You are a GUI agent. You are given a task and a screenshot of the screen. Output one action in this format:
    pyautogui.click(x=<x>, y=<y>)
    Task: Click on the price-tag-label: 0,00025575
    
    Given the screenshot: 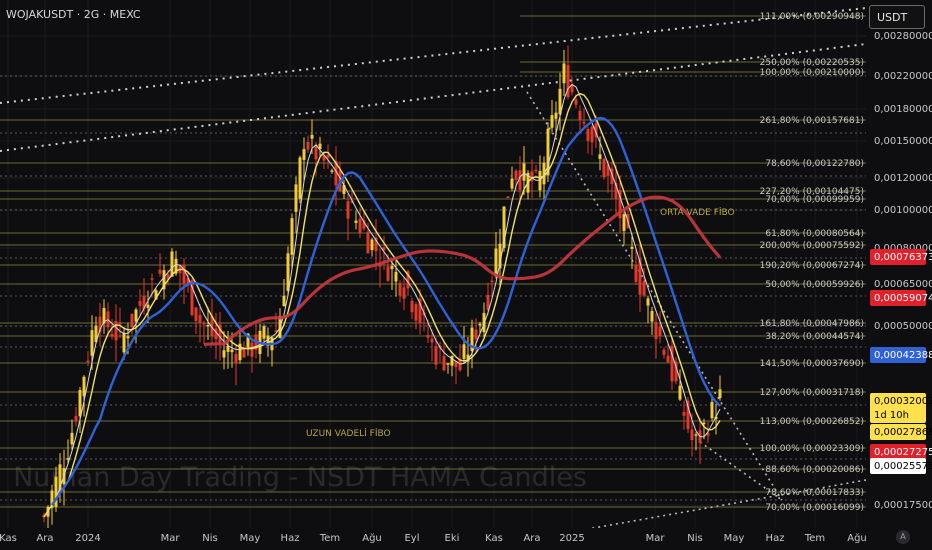 What is the action you would take?
    pyautogui.click(x=903, y=466)
    